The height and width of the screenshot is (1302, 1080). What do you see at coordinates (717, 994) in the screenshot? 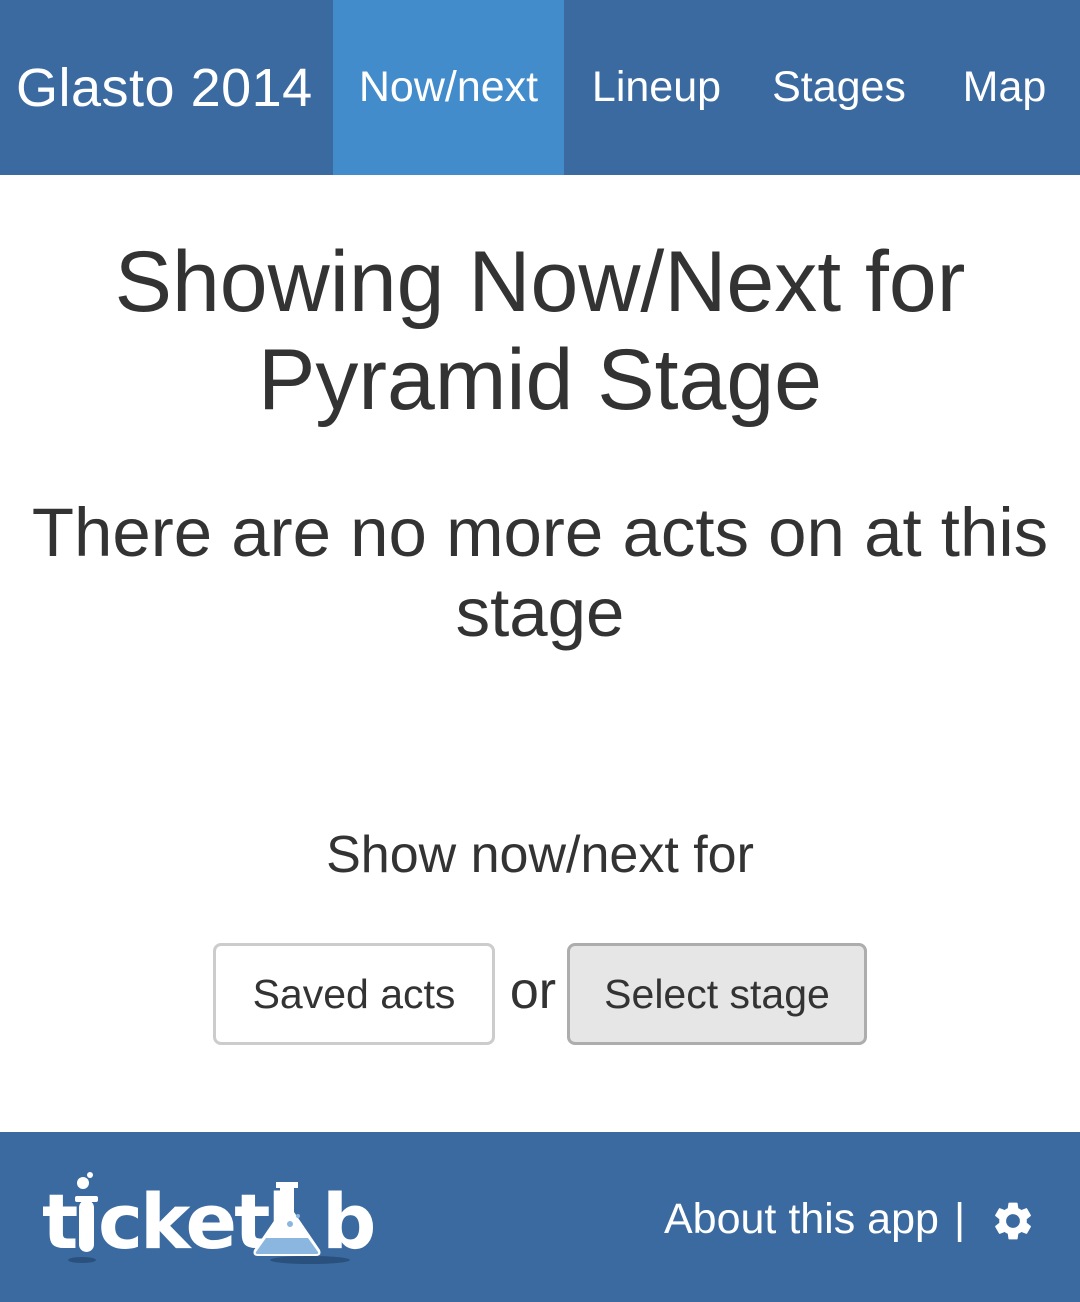
I see `select-stage-button: Select stage` at bounding box center [717, 994].